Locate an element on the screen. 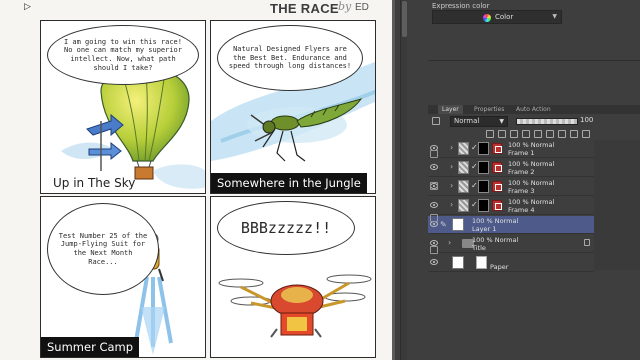 The height and width of the screenshot is (360, 640). panel-caption: Up in The Sky is located at coordinates (94, 183).